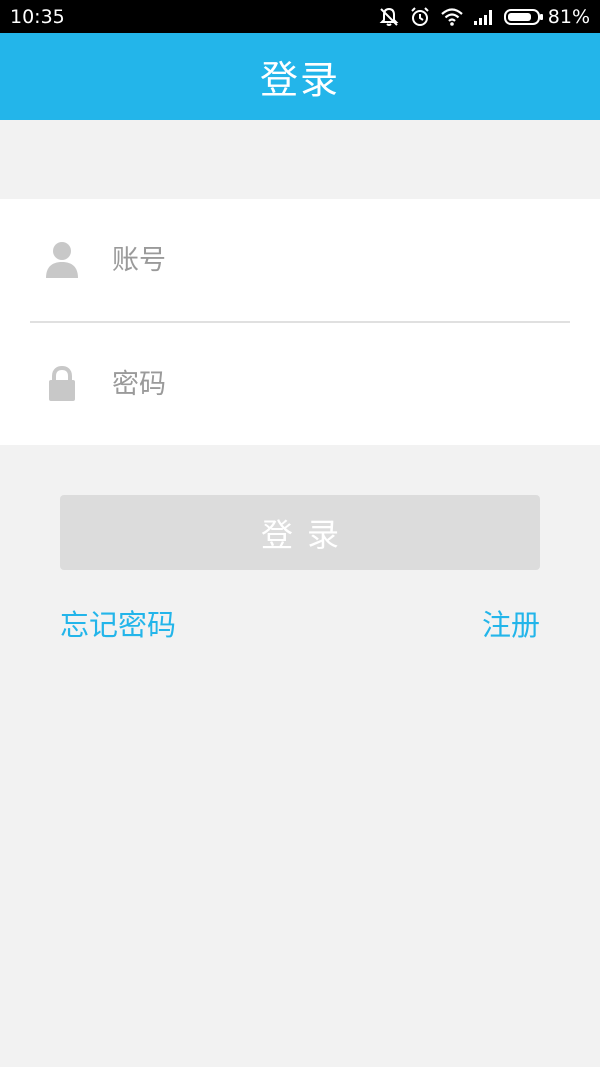  I want to click on alarm-icon, so click(420, 17).